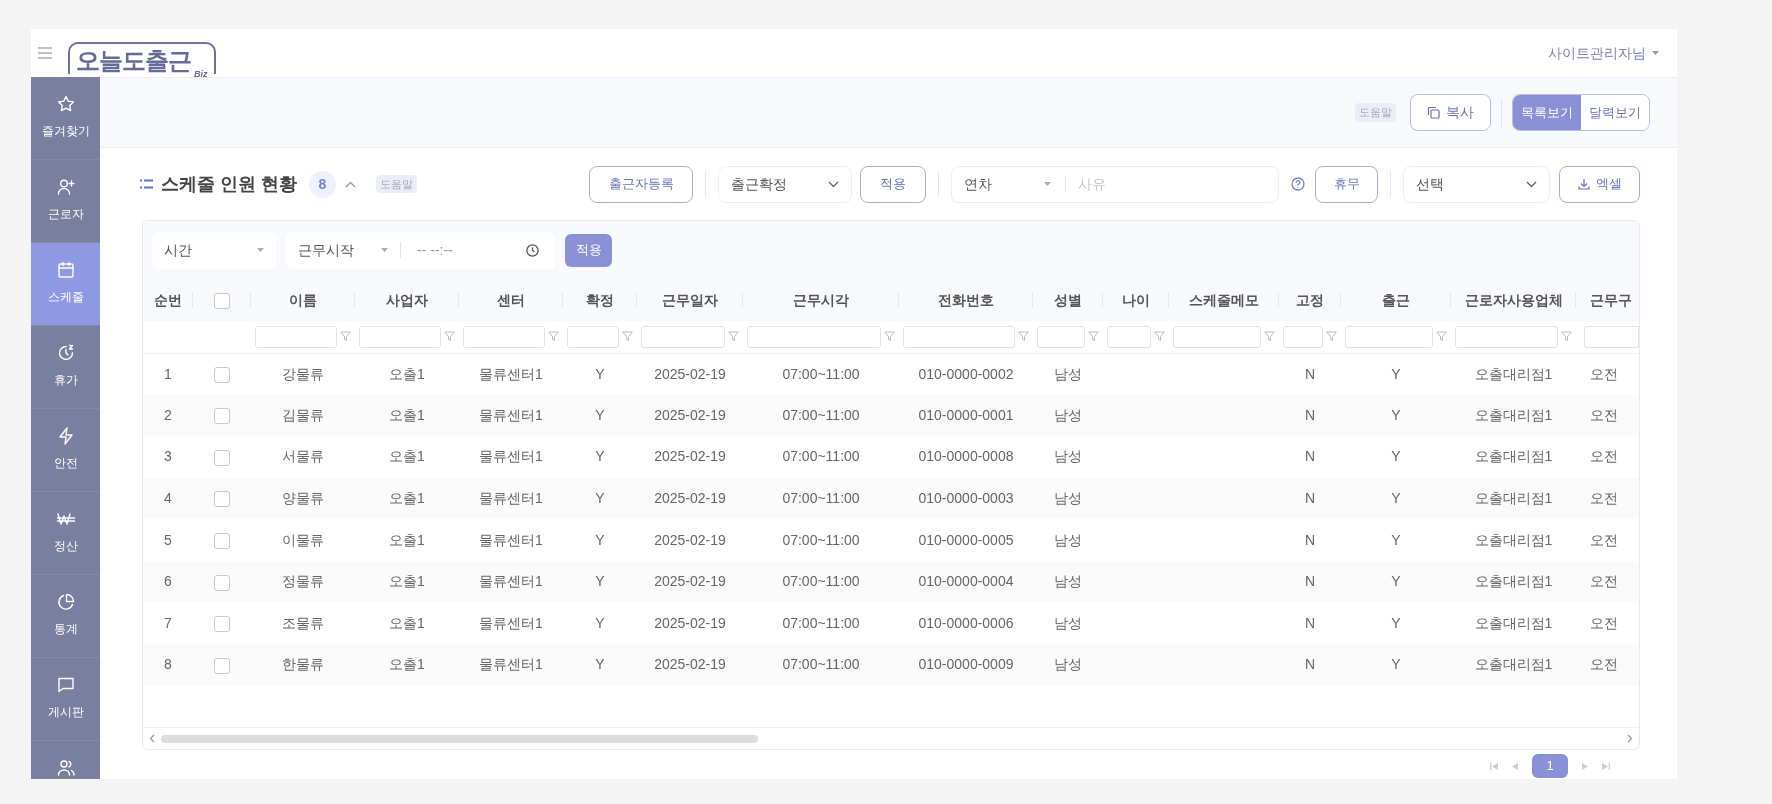 The width and height of the screenshot is (1772, 804). What do you see at coordinates (65, 768) in the screenshot?
I see `people-icon` at bounding box center [65, 768].